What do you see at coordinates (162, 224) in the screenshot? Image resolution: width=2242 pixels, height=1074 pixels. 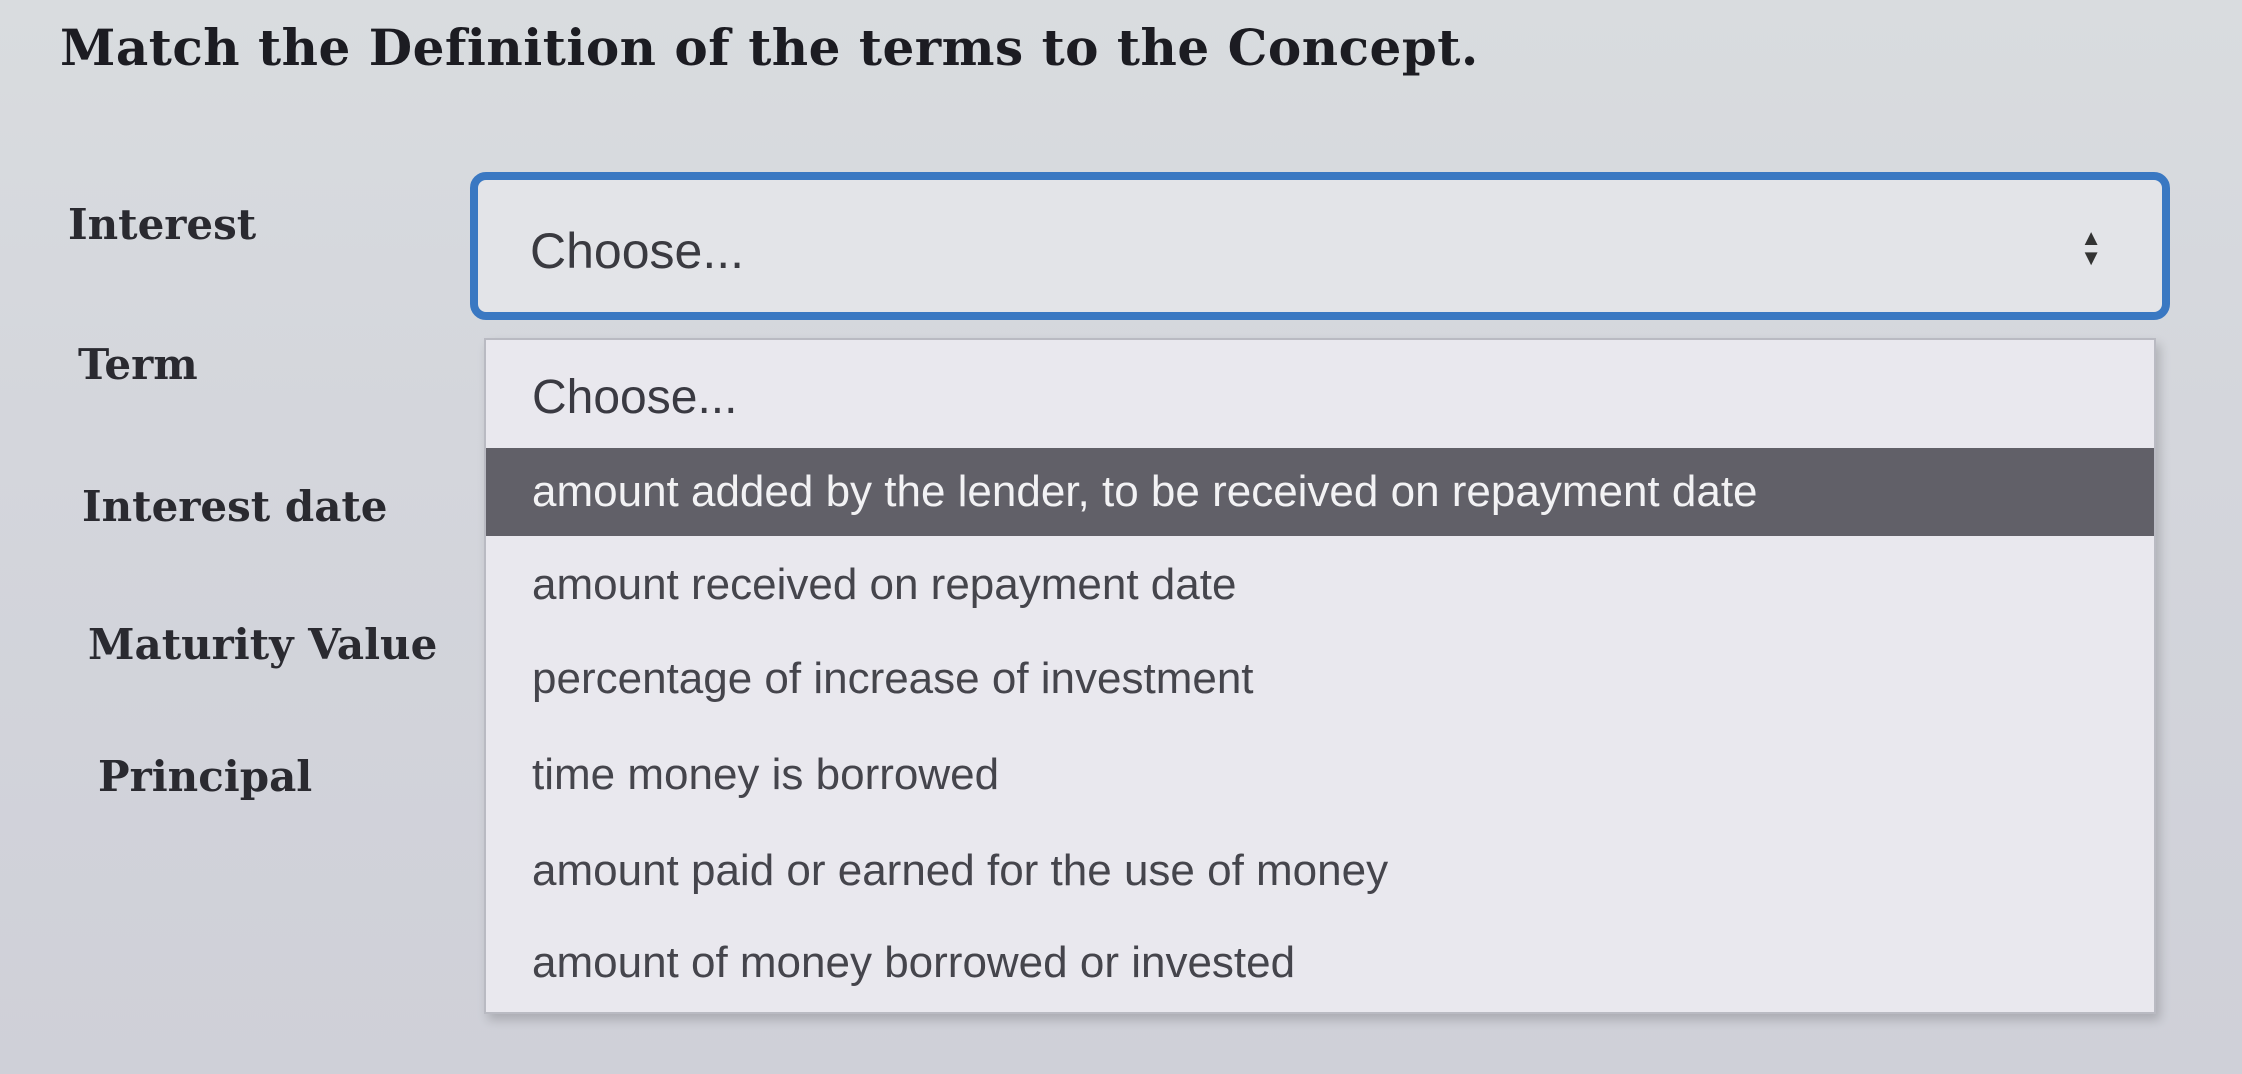 I see `term-label-interest: Interest` at bounding box center [162, 224].